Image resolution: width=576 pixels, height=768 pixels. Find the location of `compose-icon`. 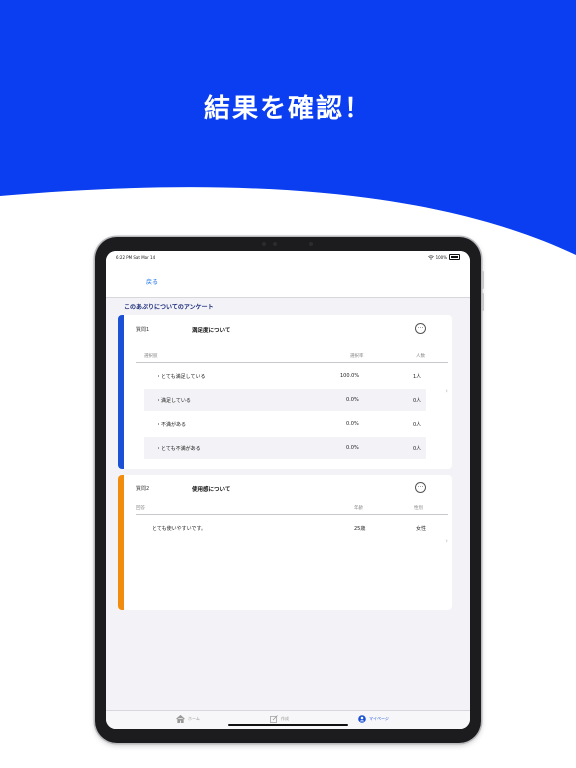

compose-icon is located at coordinates (274, 719).